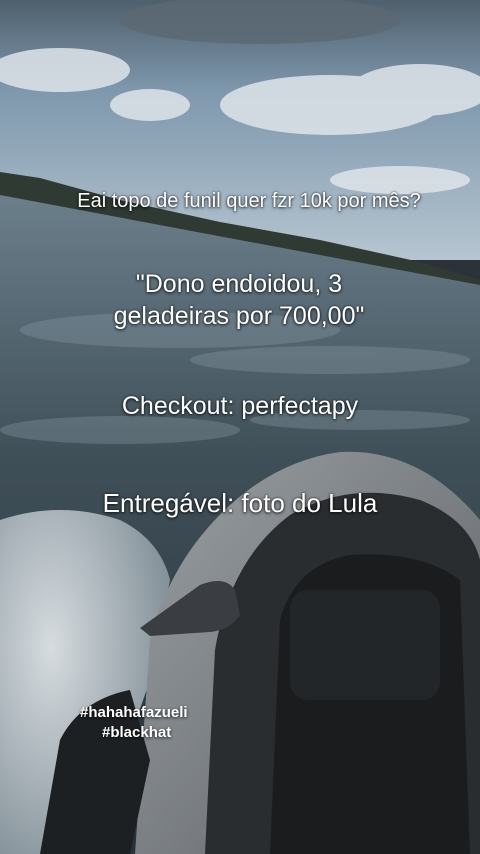  What do you see at coordinates (239, 300) in the screenshot?
I see `caption-quote: "Dono endoidou, 3 geladeiras por 700,00"` at bounding box center [239, 300].